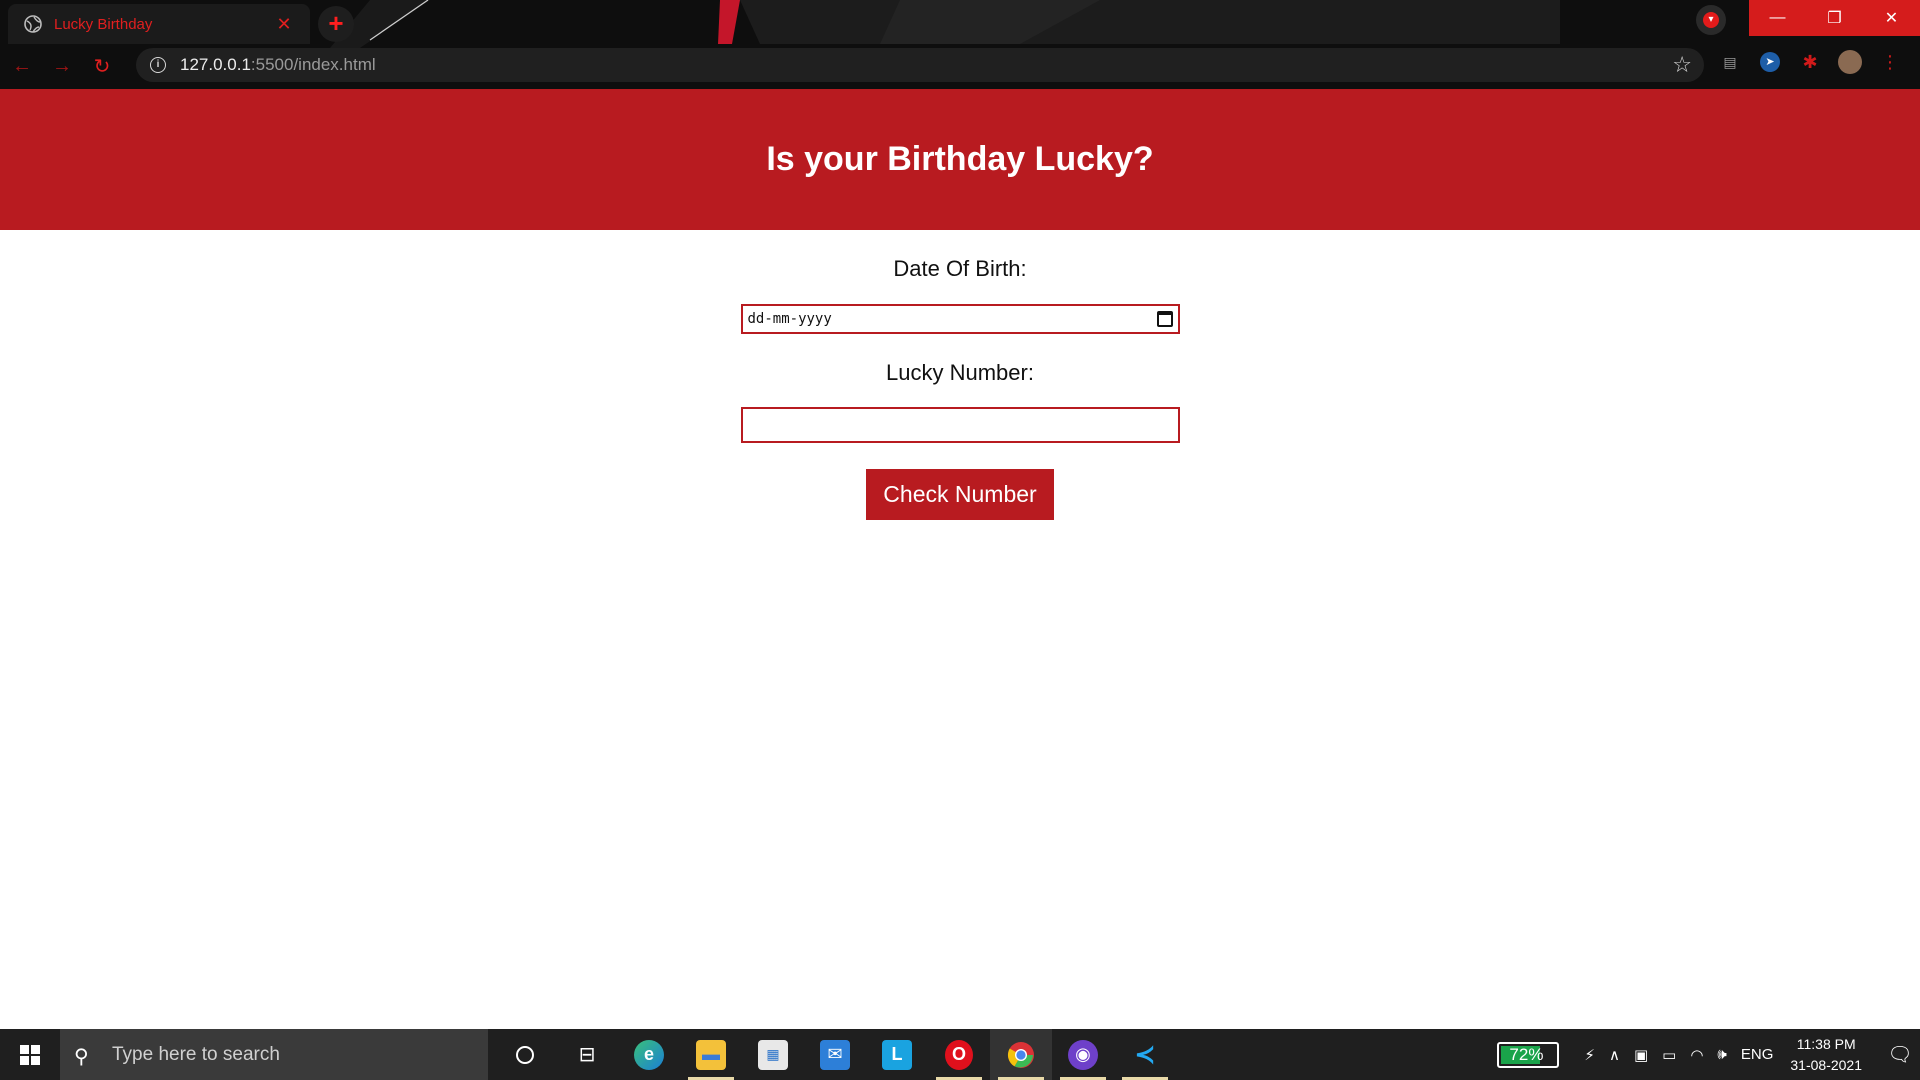 This screenshot has height=1080, width=1920. What do you see at coordinates (1900, 1054) in the screenshot?
I see `notification-icon: 🗨` at bounding box center [1900, 1054].